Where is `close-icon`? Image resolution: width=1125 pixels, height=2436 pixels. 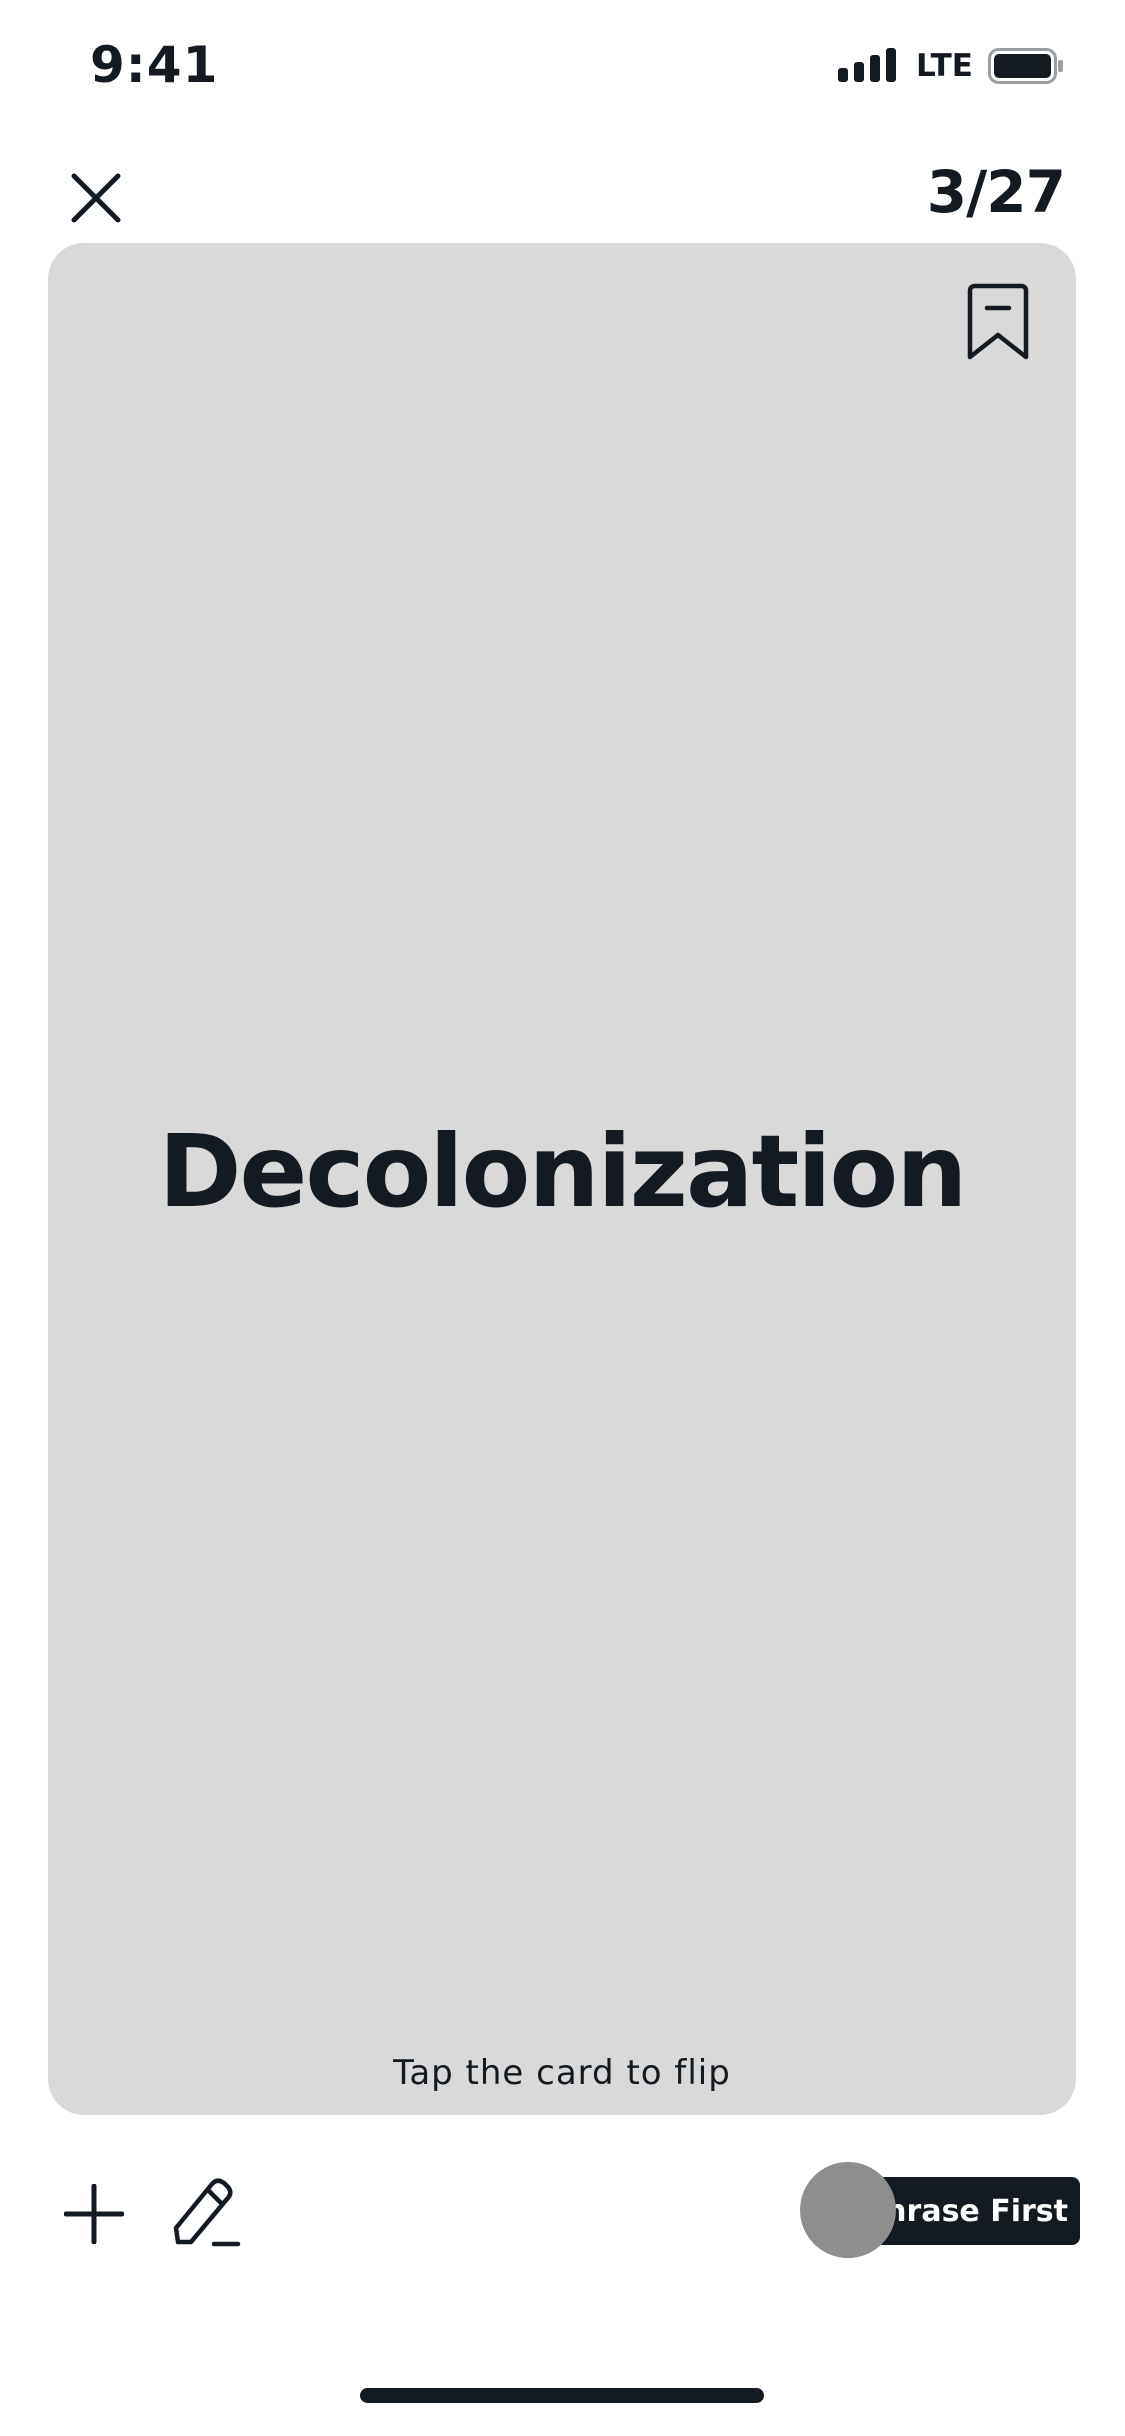 close-icon is located at coordinates (96, 198).